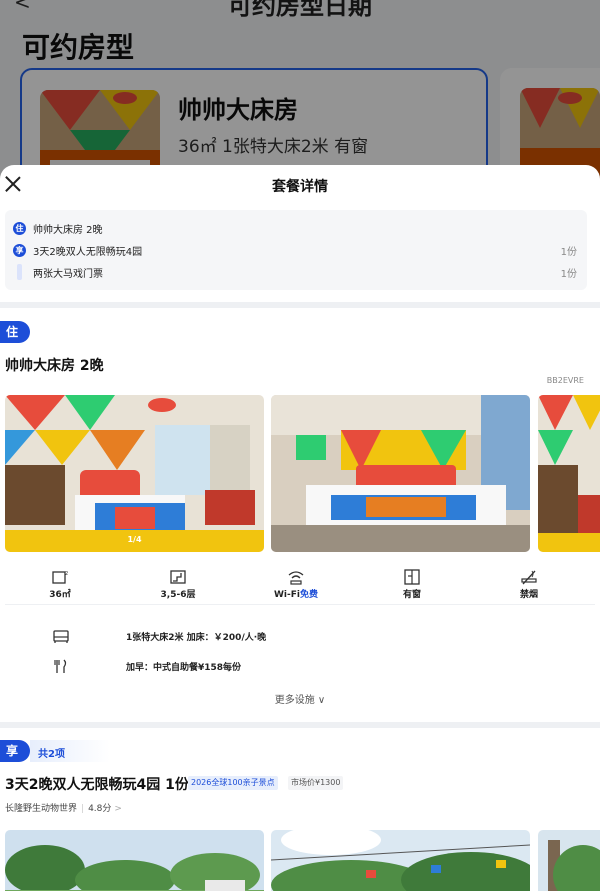 Image resolution: width=600 pixels, height=891 pixels. I want to click on summary-item-text: 两张大马戏门票, so click(68, 274).